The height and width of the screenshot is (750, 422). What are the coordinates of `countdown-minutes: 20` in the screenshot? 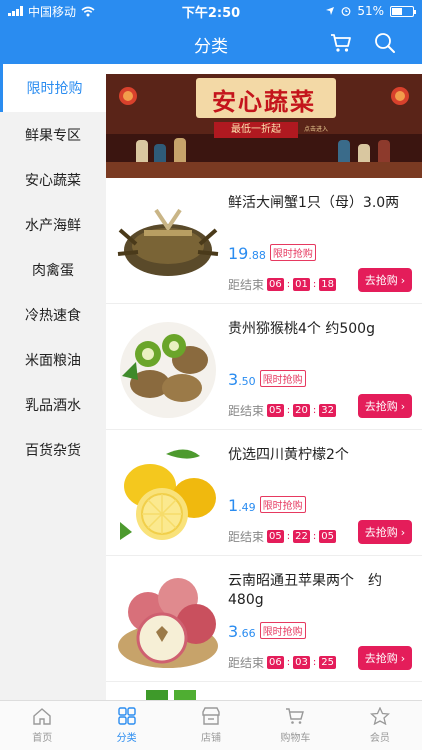 It's located at (301, 410).